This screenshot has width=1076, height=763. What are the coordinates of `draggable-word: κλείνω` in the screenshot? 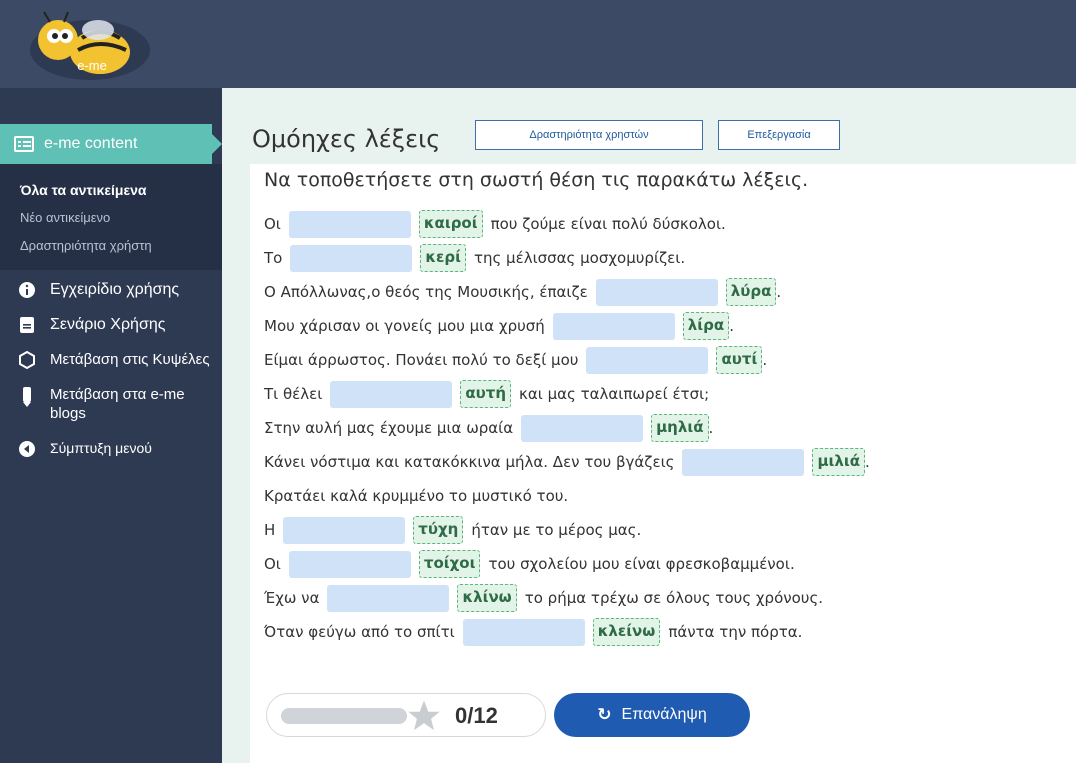 It's located at (626, 632).